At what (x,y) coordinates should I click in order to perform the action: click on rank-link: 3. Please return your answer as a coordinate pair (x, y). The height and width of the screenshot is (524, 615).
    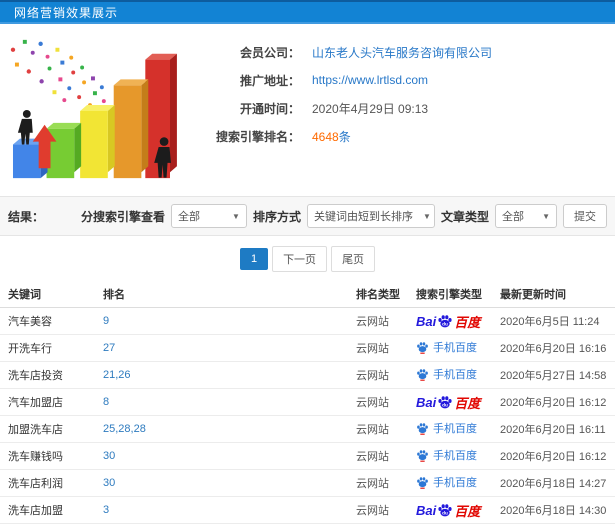
    Looking at the image, I should click on (106, 510).